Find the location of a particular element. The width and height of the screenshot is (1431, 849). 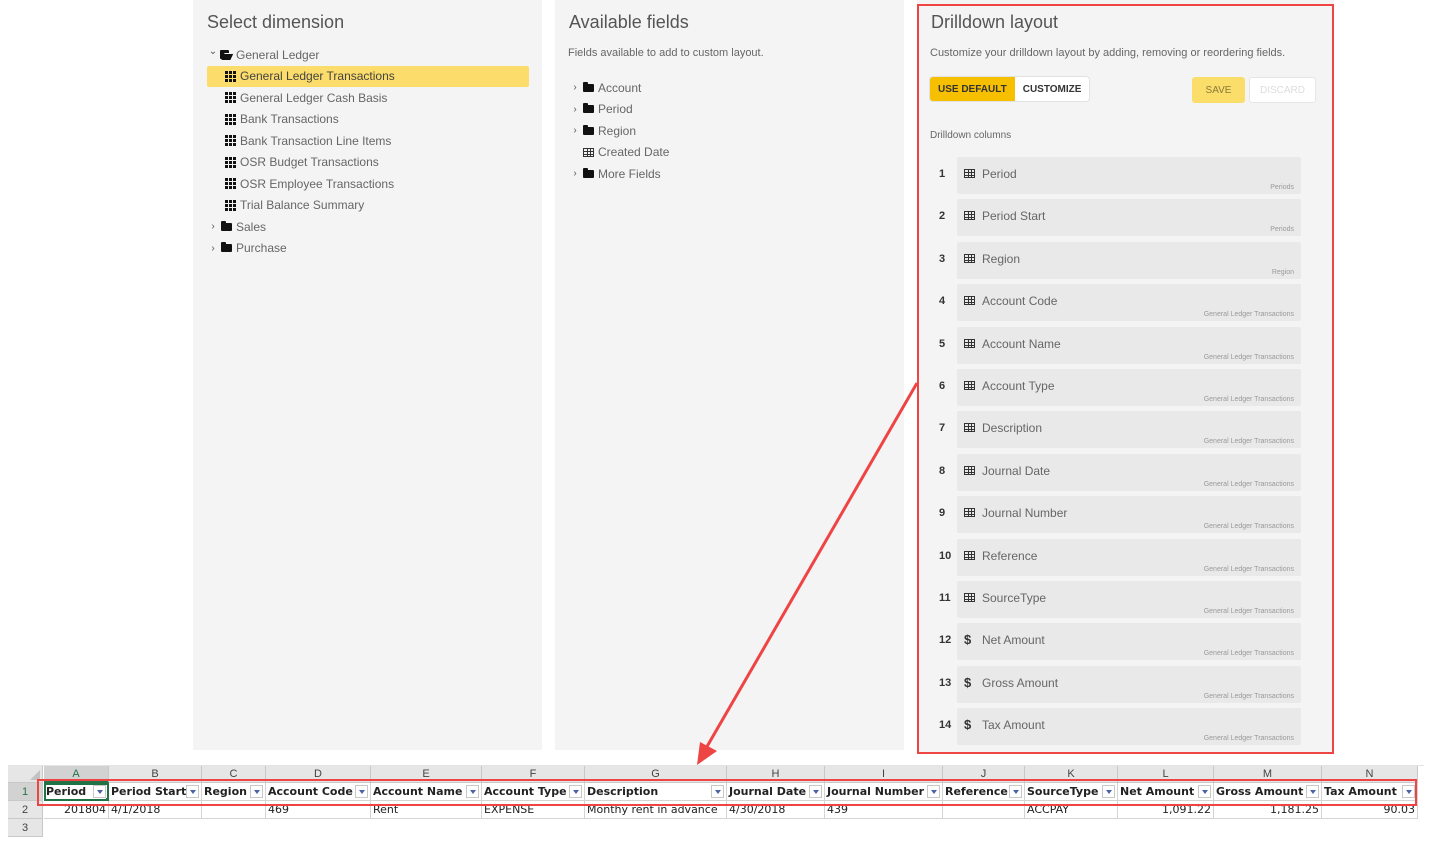

field-item: › More Fields is located at coordinates (730, 174).